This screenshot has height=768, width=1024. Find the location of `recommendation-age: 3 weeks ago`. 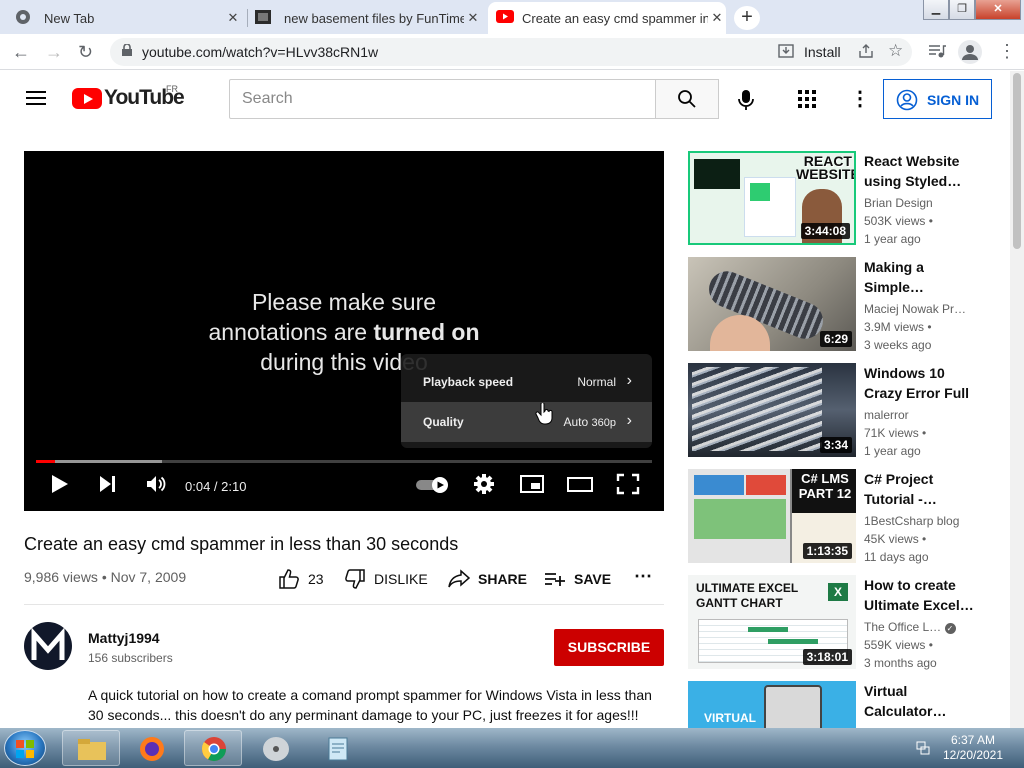

recommendation-age: 3 weeks ago is located at coordinates (898, 345).